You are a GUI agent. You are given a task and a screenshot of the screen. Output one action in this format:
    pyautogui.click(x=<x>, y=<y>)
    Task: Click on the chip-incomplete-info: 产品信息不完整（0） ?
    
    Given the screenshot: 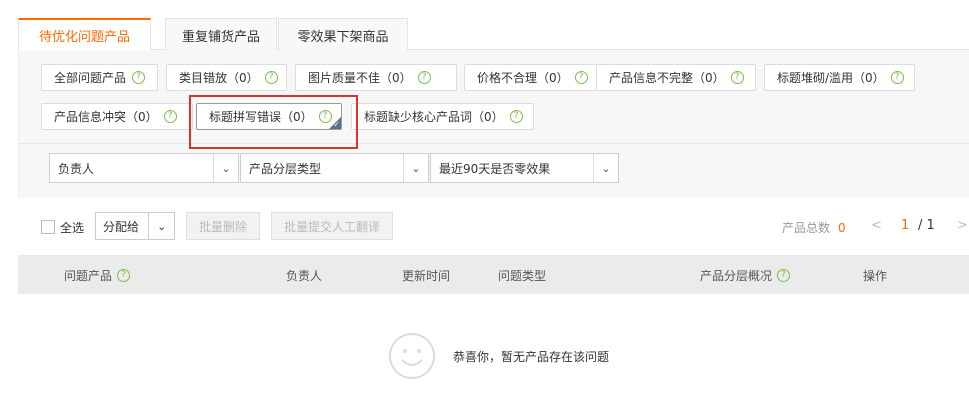 What is the action you would take?
    pyautogui.click(x=676, y=77)
    